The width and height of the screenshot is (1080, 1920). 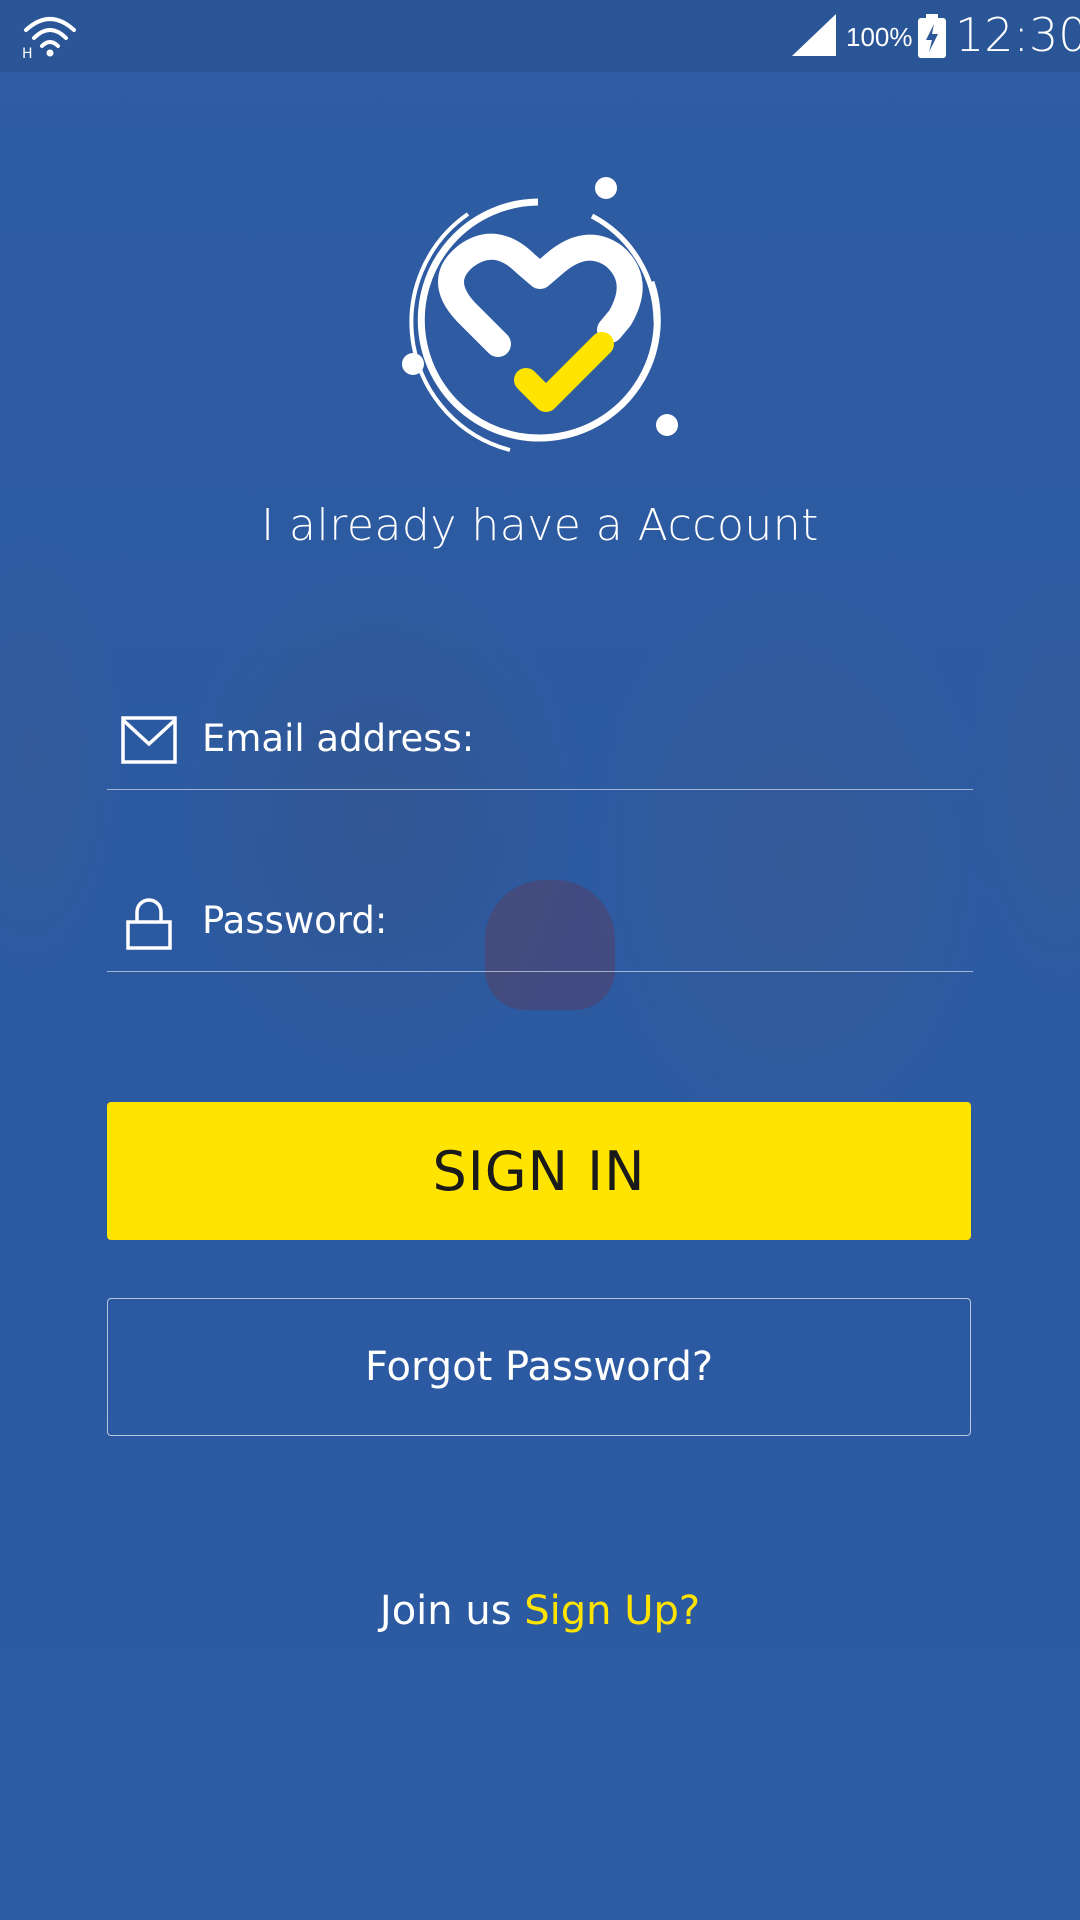 What do you see at coordinates (612, 1611) in the screenshot?
I see `sign-up-link: Sign Up?` at bounding box center [612, 1611].